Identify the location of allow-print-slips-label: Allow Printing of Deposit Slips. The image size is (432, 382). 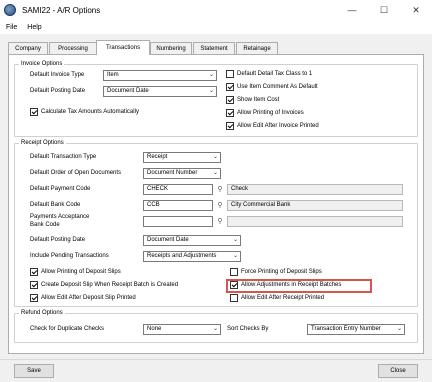
(81, 272).